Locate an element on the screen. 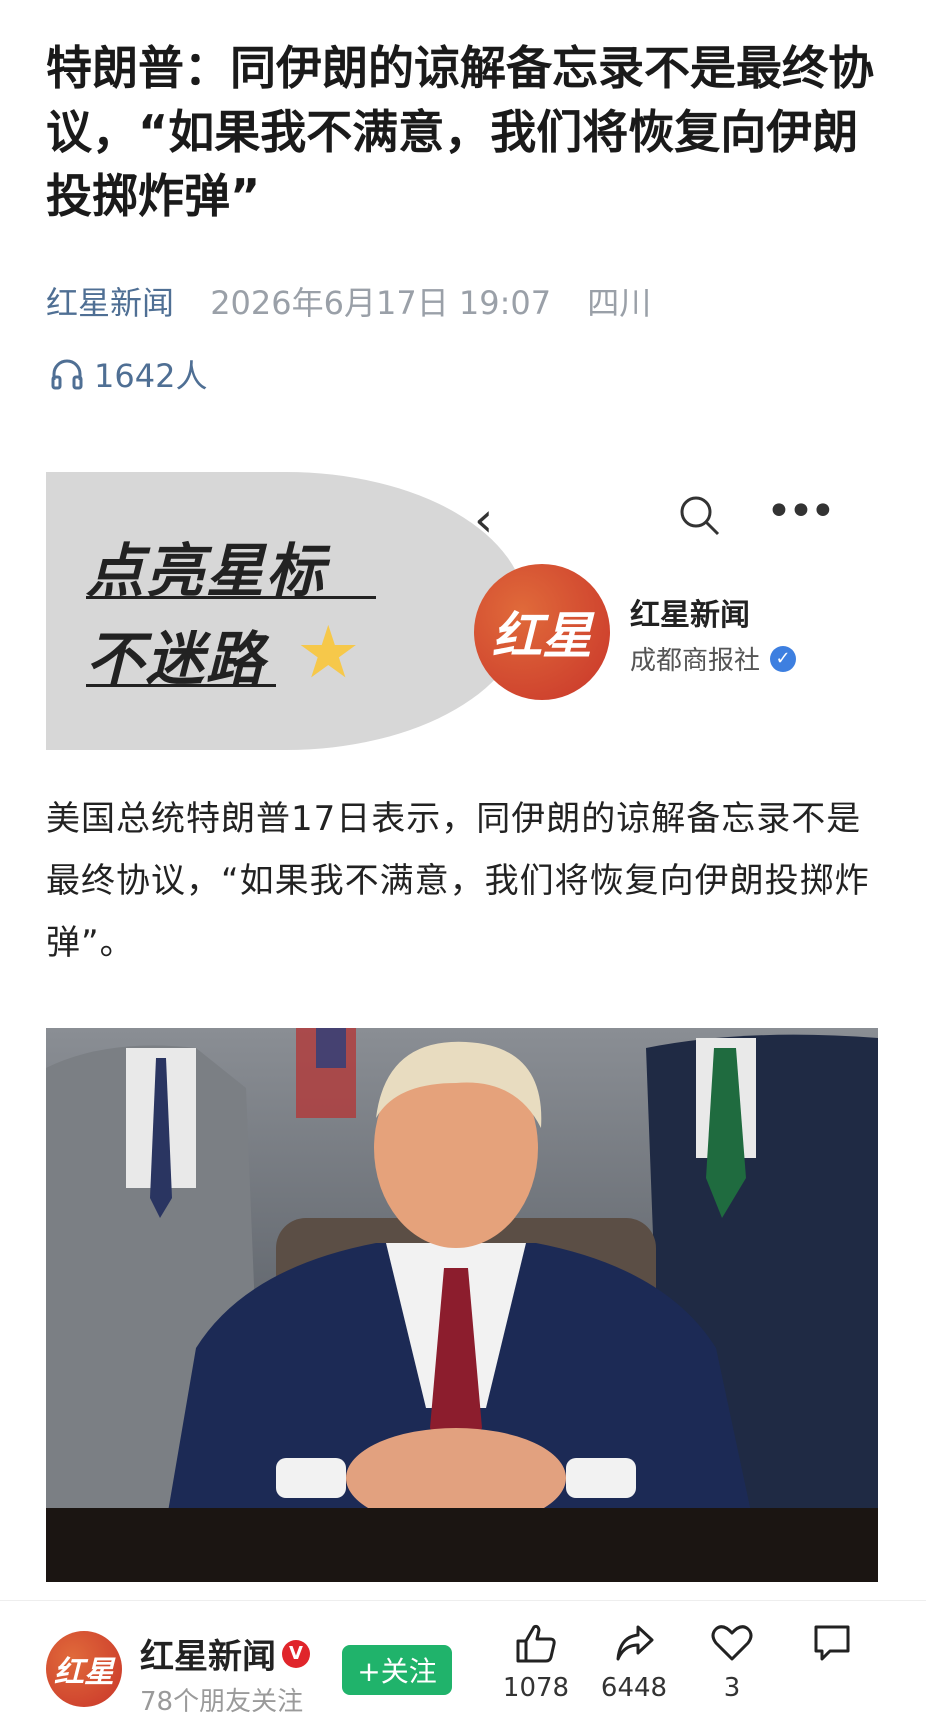 The image size is (926, 1731). verified-icon: ✓ is located at coordinates (783, 658).